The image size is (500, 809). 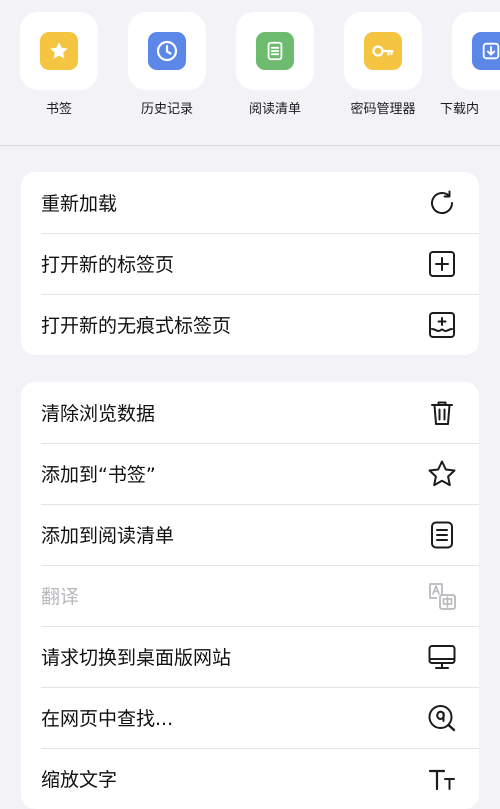 What do you see at coordinates (250, 412) in the screenshot?
I see `menu-item-clear-browsing-data: 清除浏览数据` at bounding box center [250, 412].